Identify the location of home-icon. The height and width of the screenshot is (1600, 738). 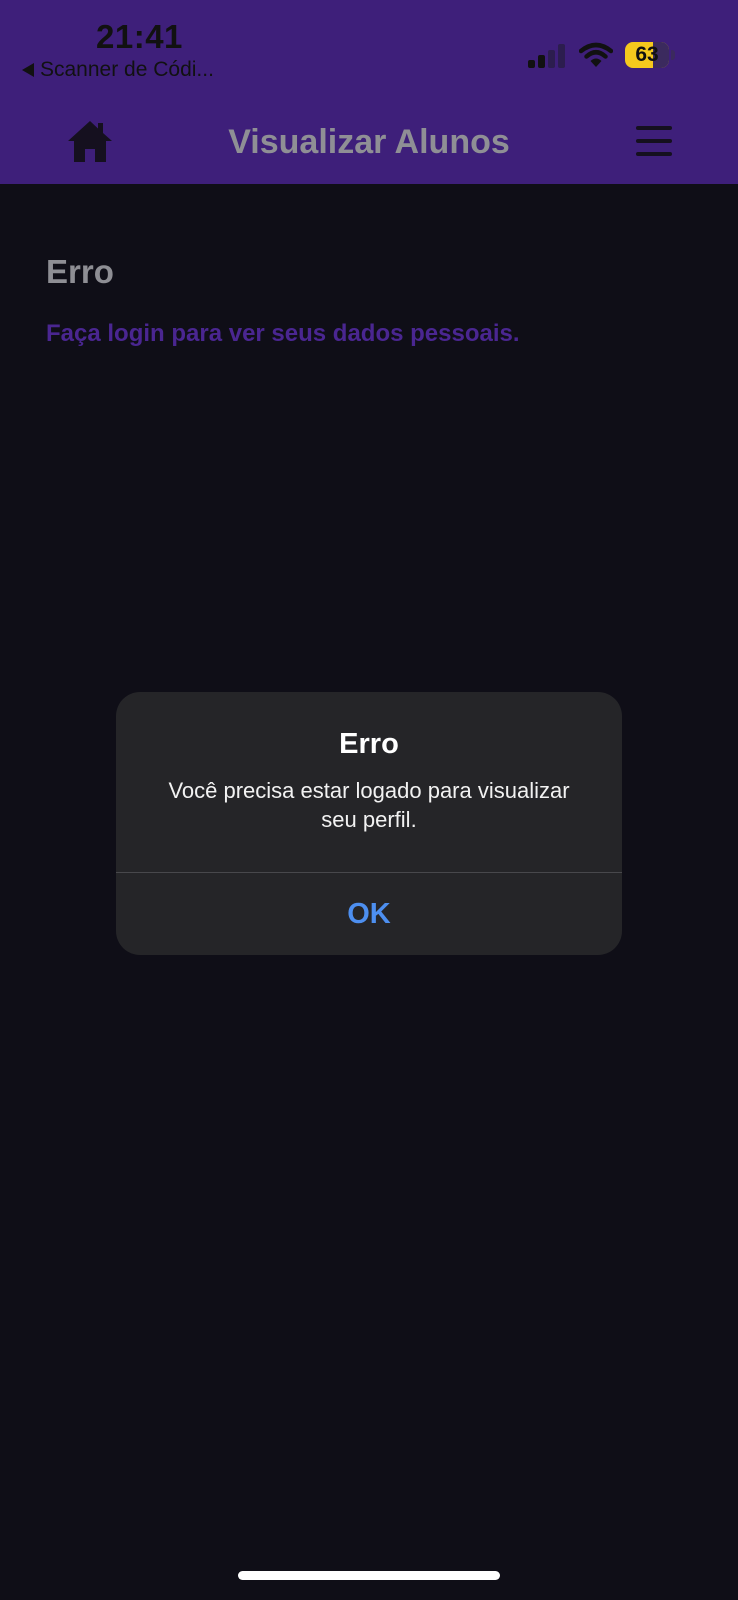
(90, 141).